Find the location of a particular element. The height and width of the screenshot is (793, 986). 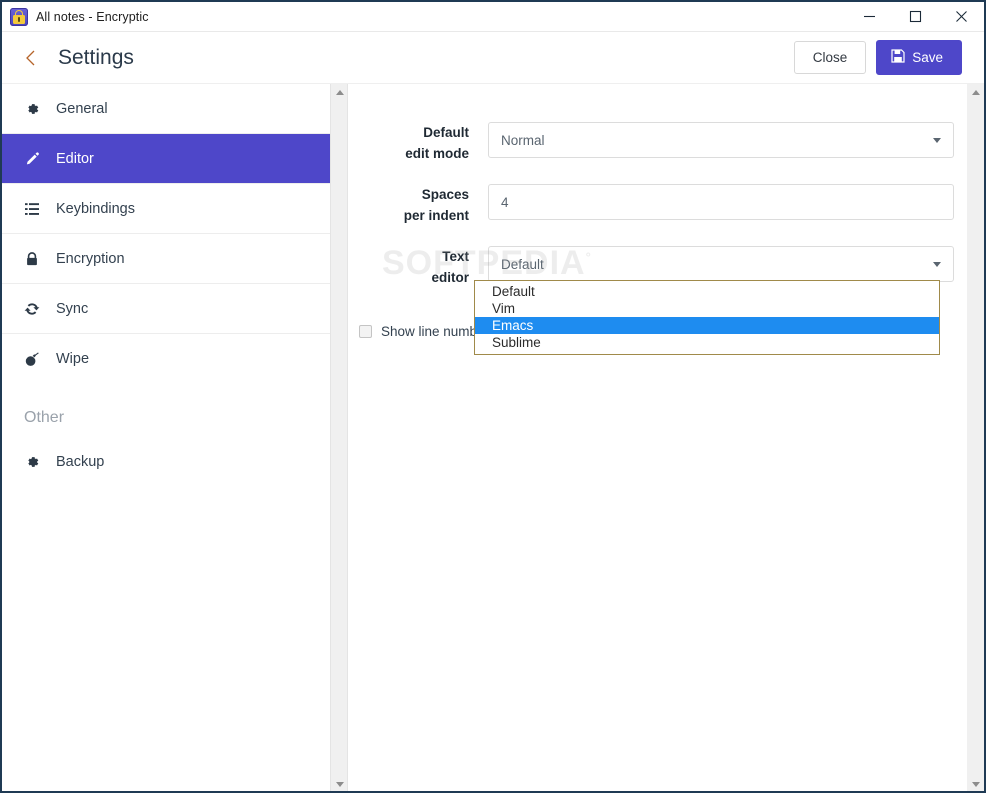

close-icon is located at coordinates (961, 17).